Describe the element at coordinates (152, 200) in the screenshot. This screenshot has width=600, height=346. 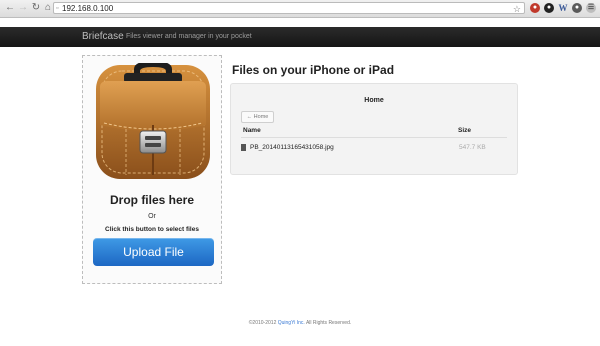
I see `drop-title: Drop files here` at that location.